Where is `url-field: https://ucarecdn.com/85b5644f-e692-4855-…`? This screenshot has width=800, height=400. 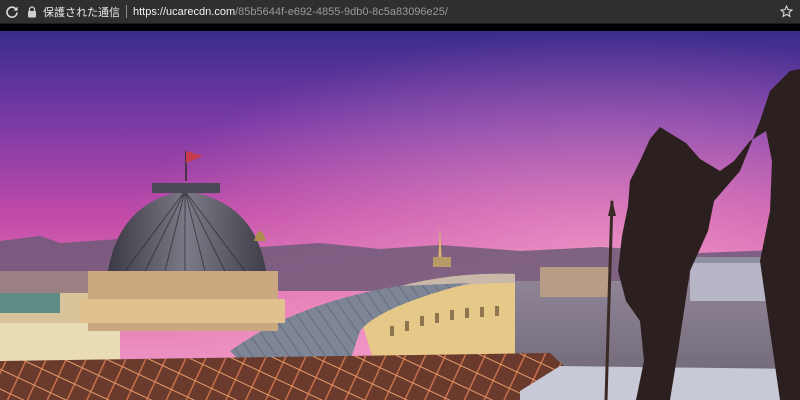
url-field: https://ucarecdn.com/85b5644f-e692-4855-… is located at coordinates (290, 12).